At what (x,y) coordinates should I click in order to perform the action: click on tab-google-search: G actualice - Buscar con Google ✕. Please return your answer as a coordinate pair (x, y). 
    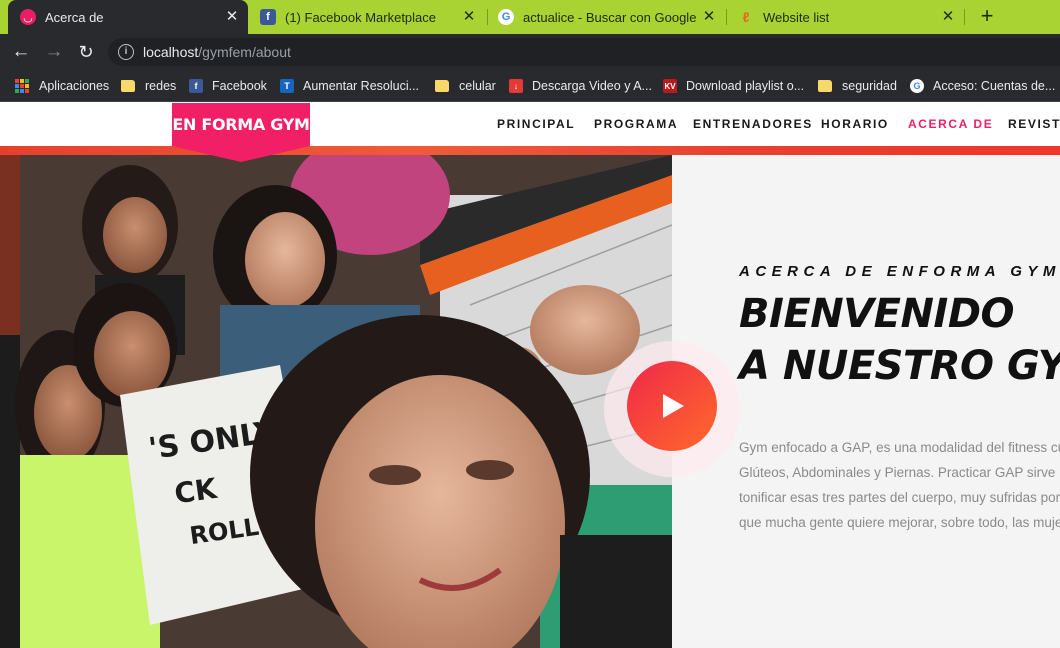
    Looking at the image, I should click on (607, 17).